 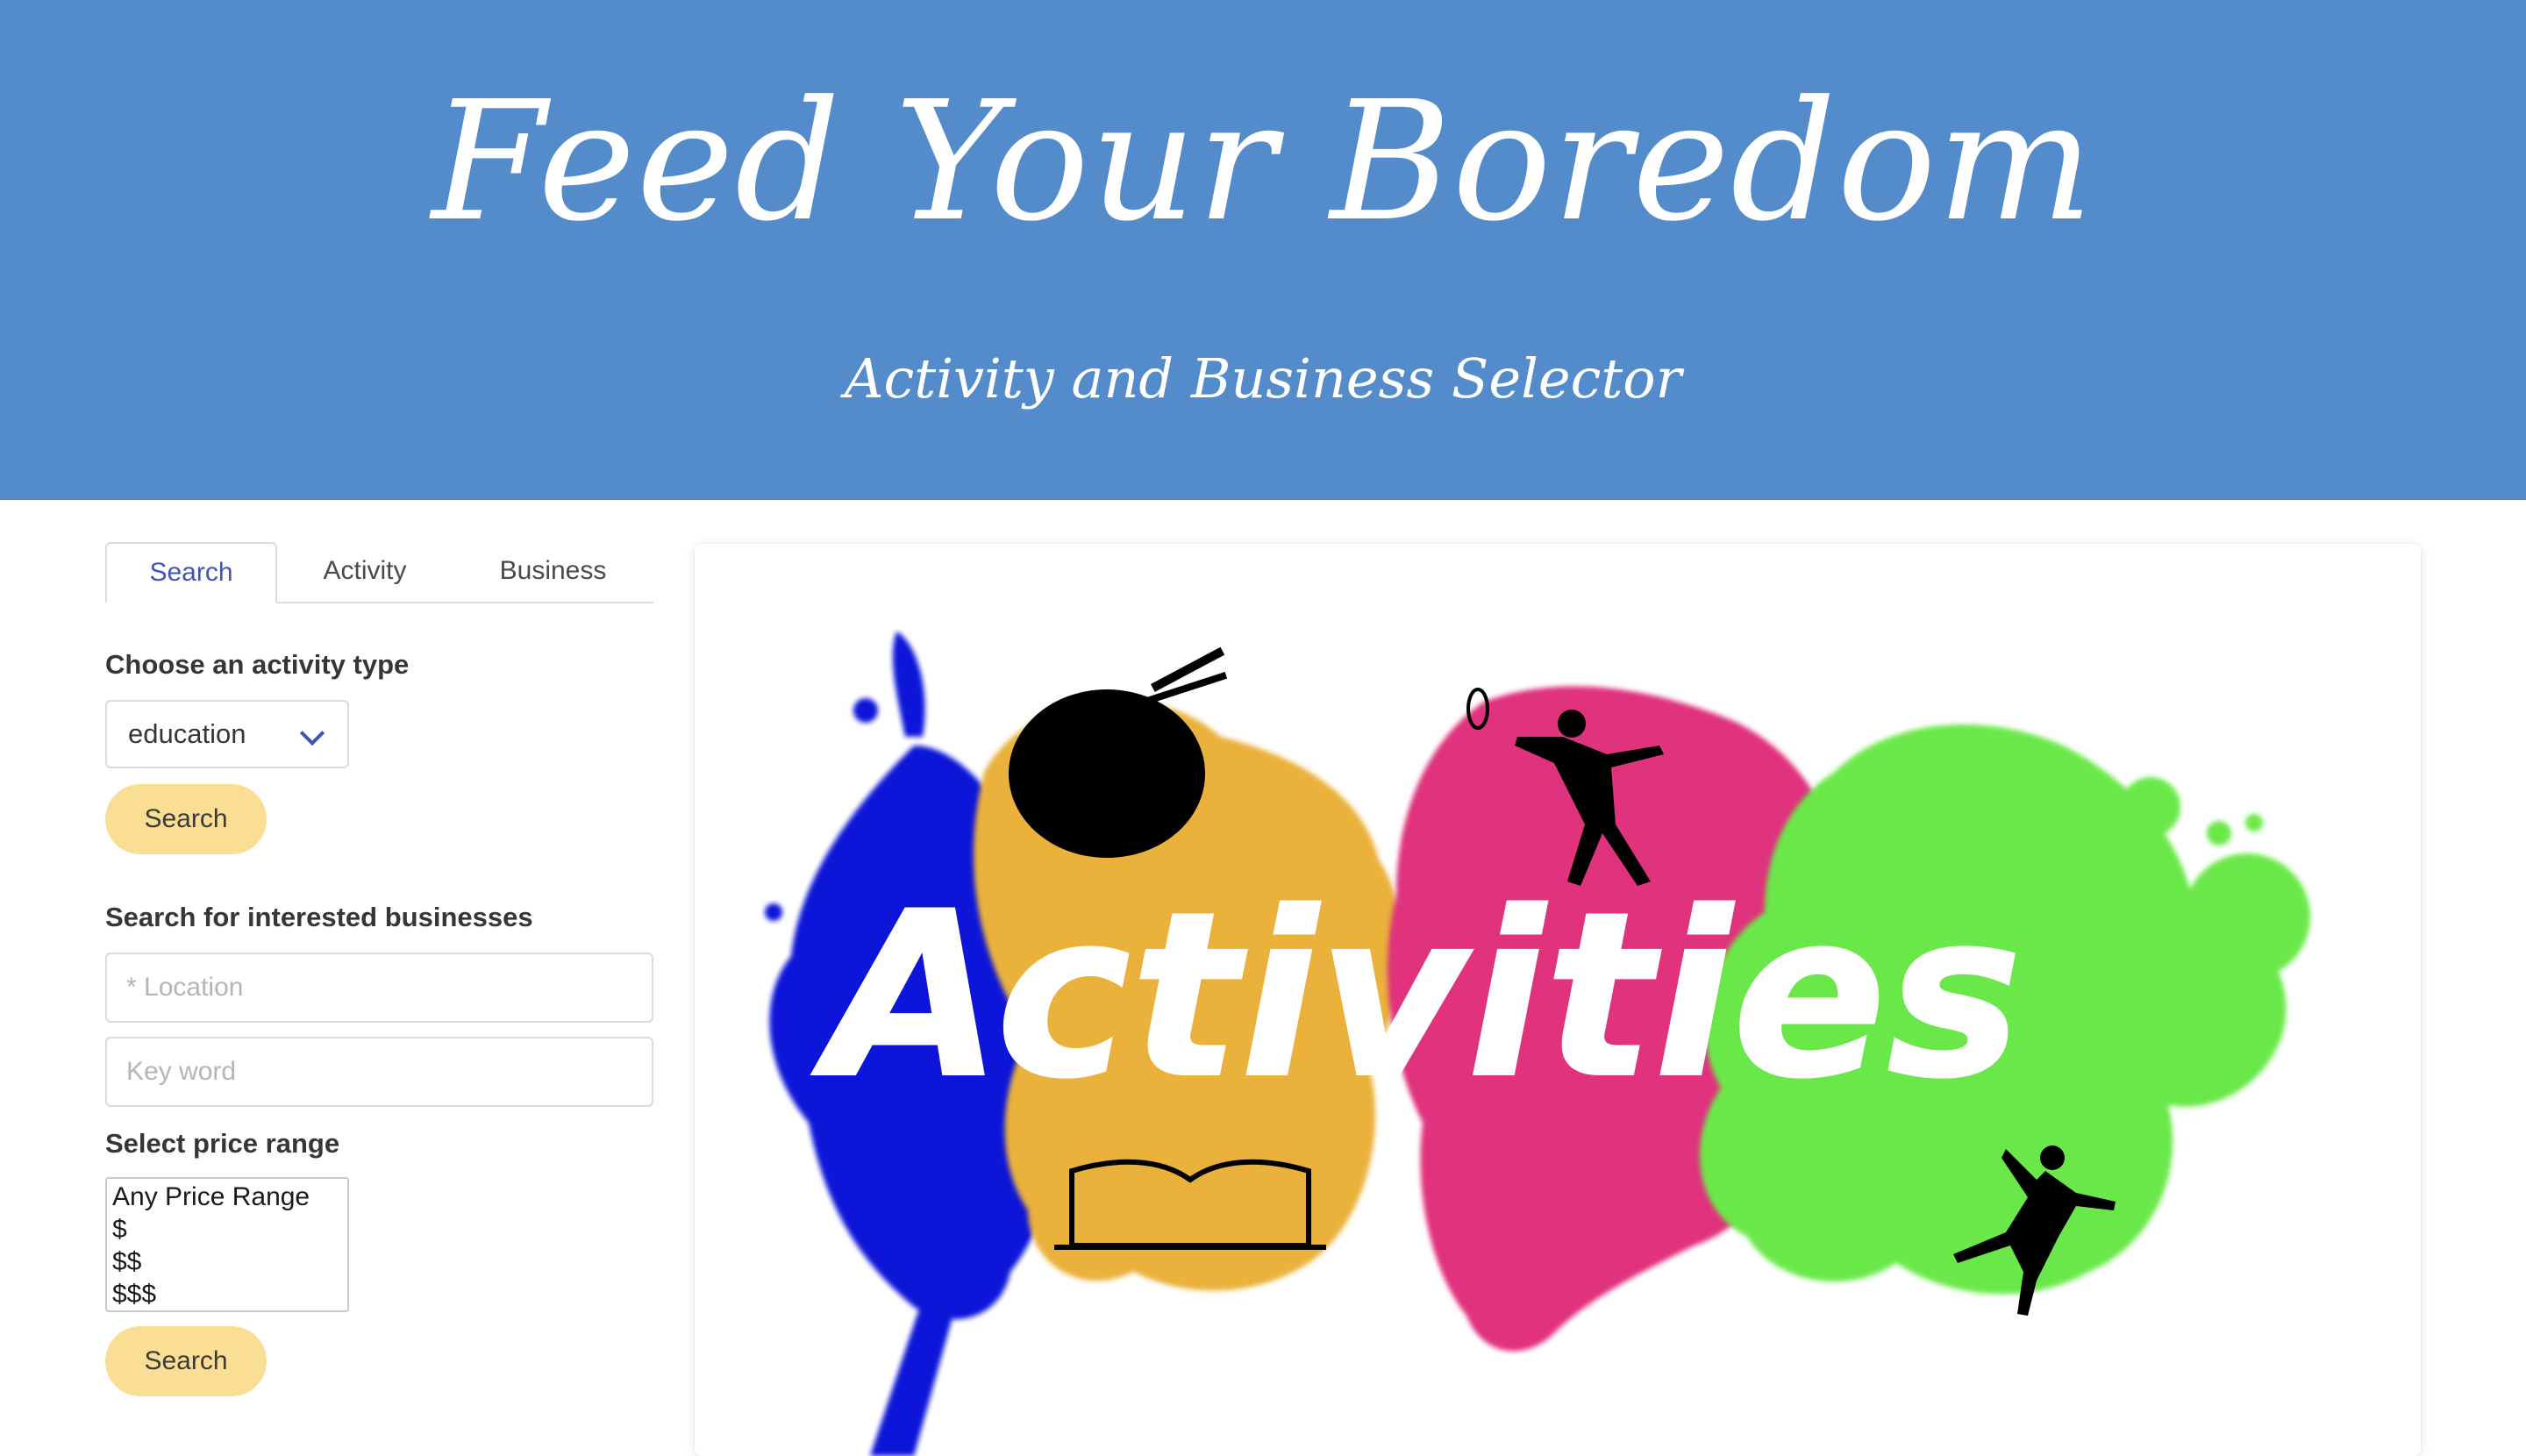 What do you see at coordinates (191, 572) in the screenshot?
I see `tab-search: Search` at bounding box center [191, 572].